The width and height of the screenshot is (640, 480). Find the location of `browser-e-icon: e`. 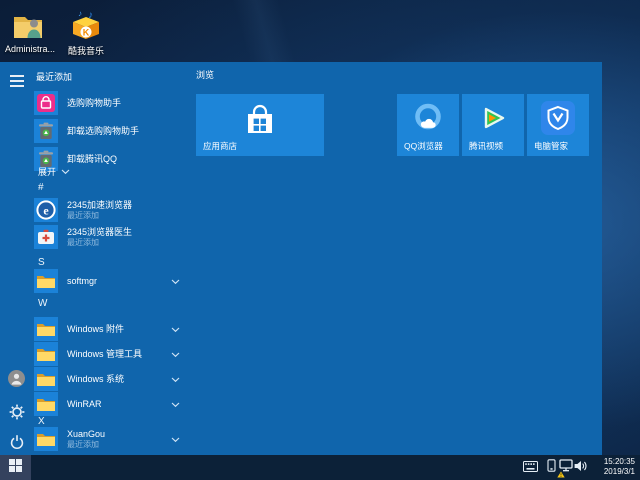

browser-e-icon: e is located at coordinates (46, 210).